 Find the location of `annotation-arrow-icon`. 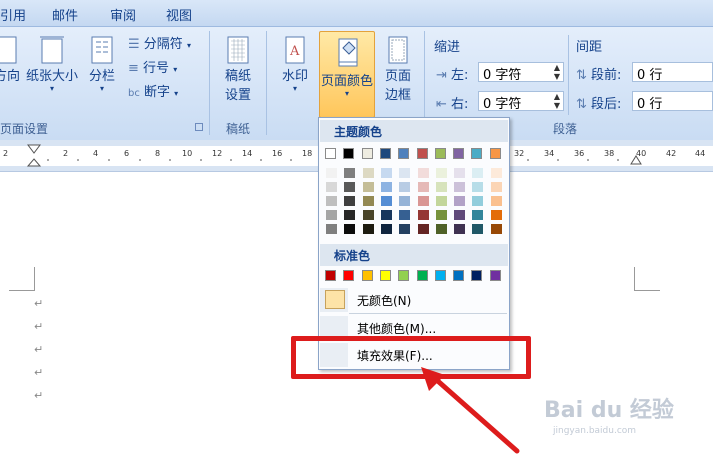

annotation-arrow-icon is located at coordinates (470, 410).